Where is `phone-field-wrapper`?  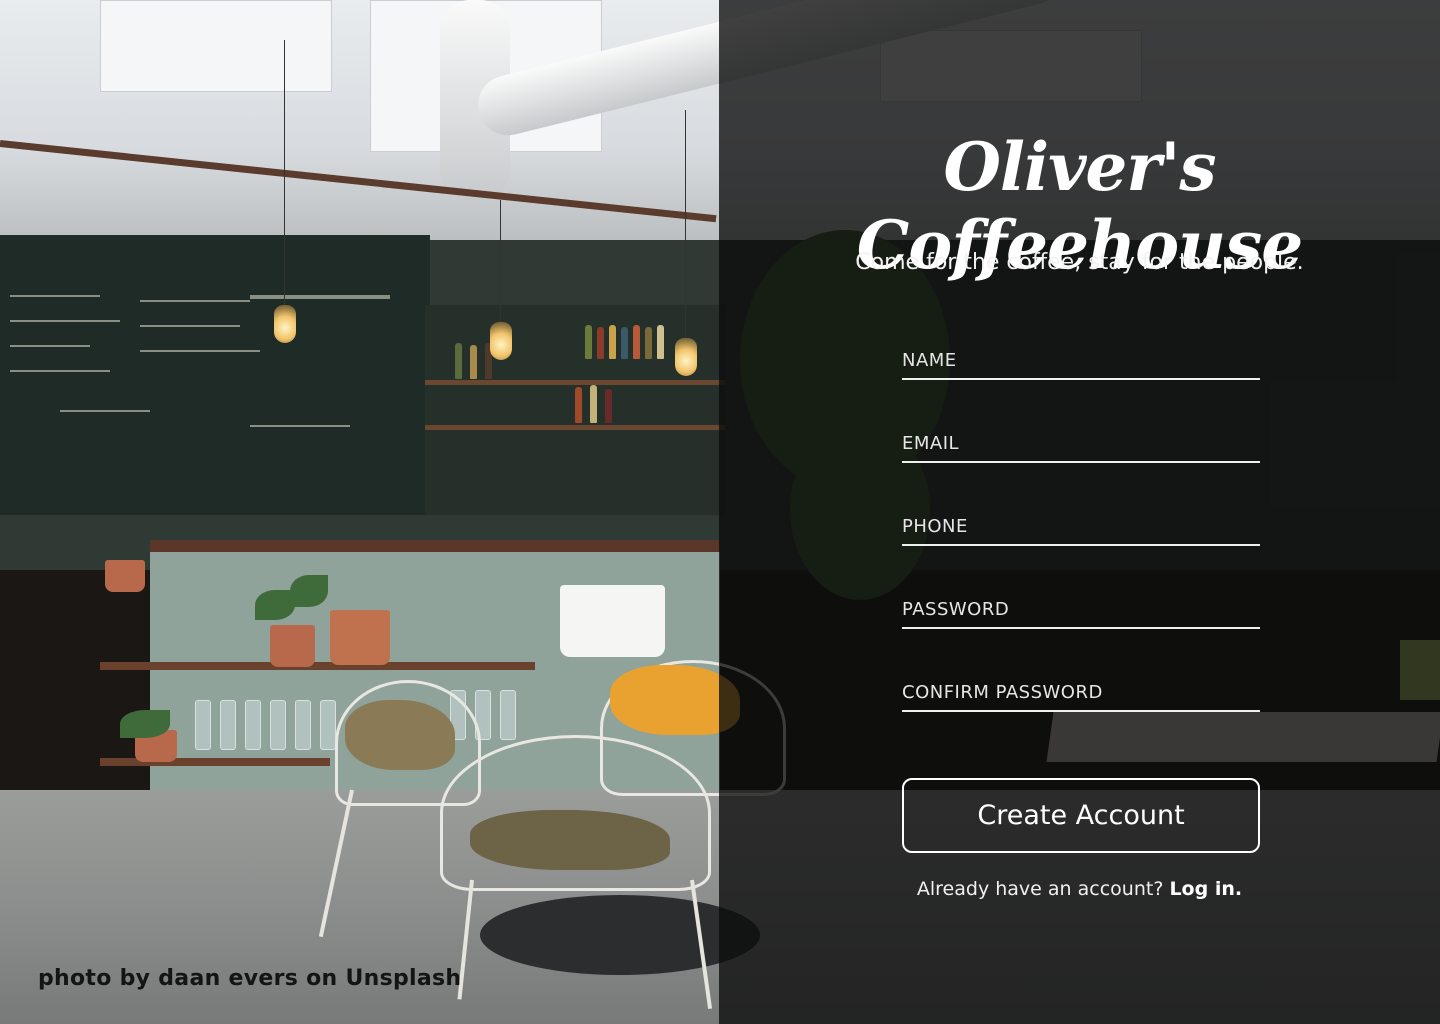 phone-field-wrapper is located at coordinates (1081, 537).